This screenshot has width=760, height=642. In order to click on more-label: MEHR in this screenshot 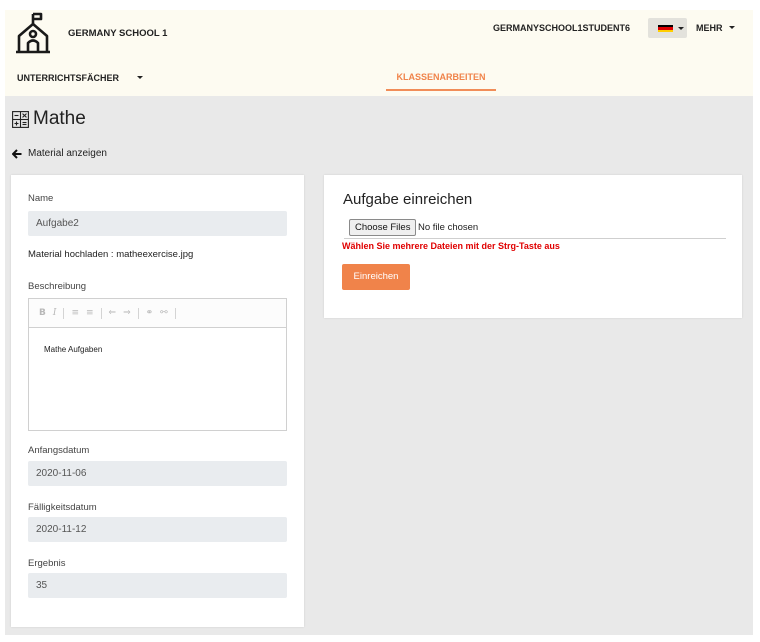, I will do `click(709, 28)`.